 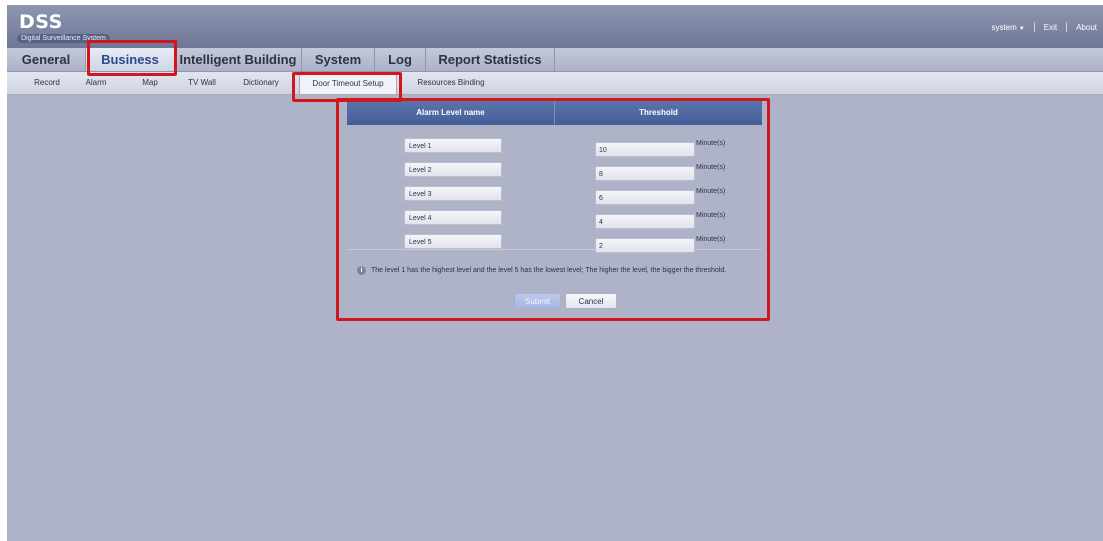 What do you see at coordinates (361, 270) in the screenshot?
I see `info-icon: i` at bounding box center [361, 270].